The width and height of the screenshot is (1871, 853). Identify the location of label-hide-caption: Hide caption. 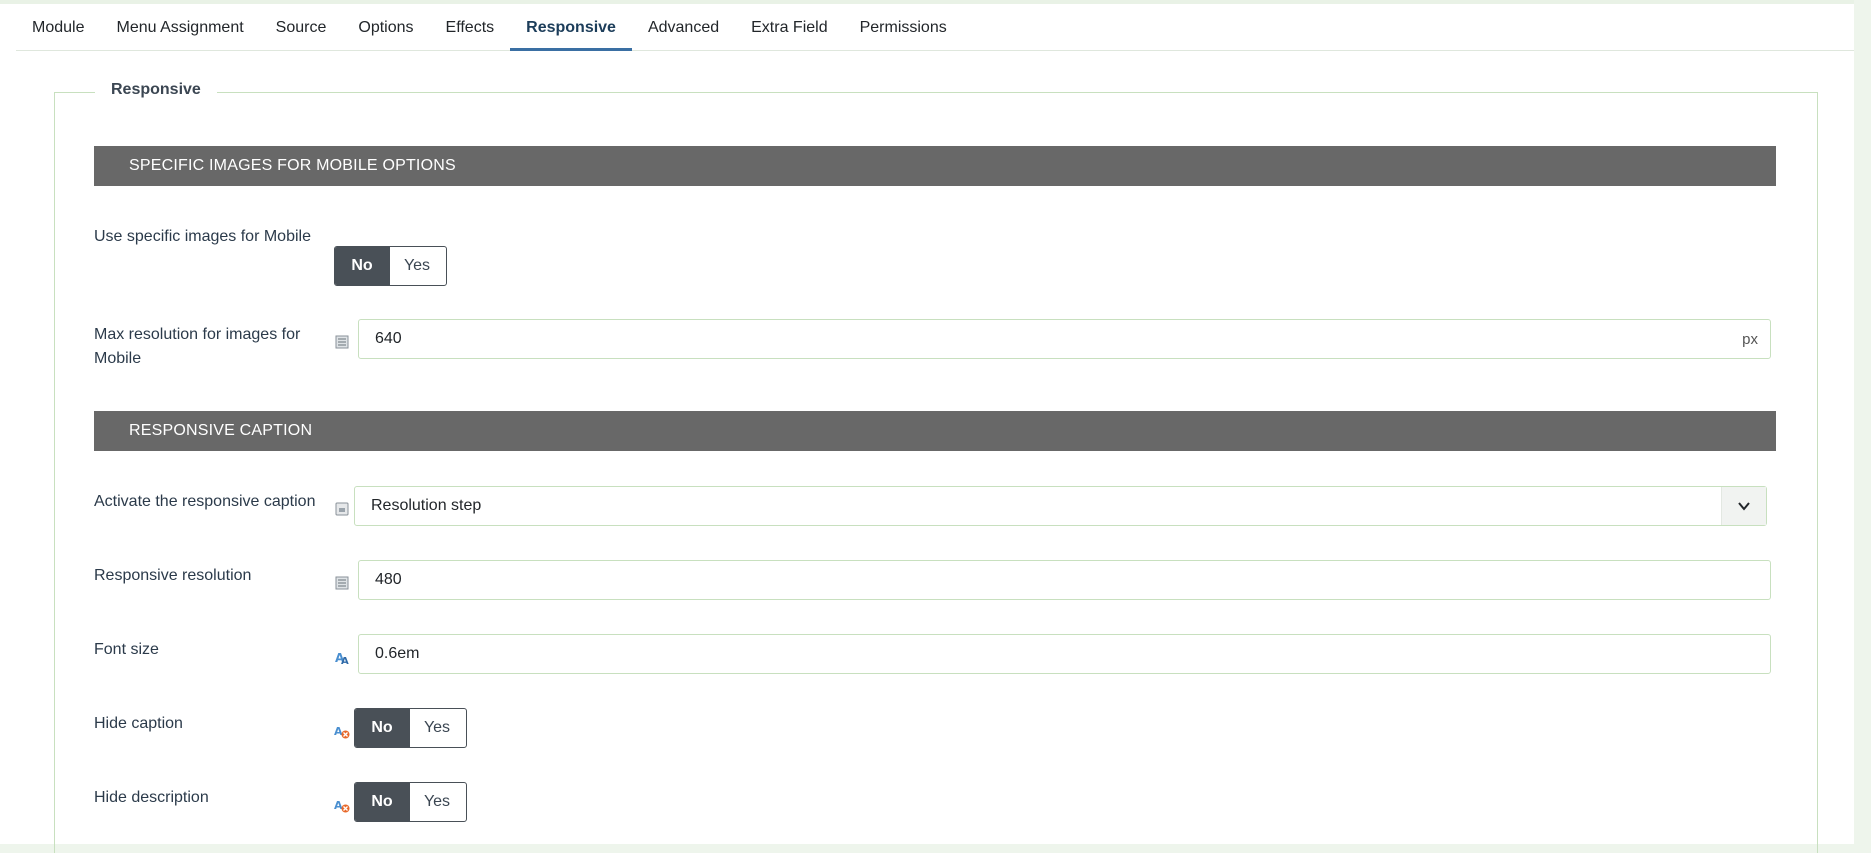
(138, 723).